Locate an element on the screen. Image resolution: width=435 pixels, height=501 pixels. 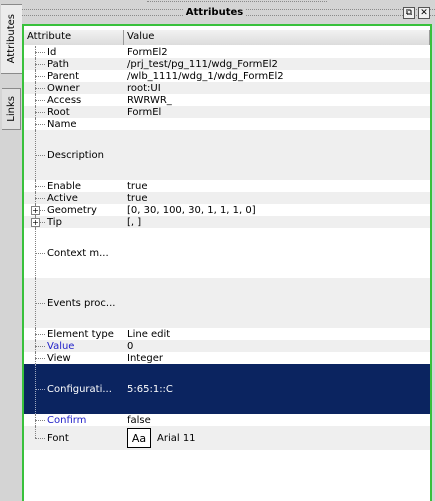
attribute-value: RWRWR_ is located at coordinates (149, 100).